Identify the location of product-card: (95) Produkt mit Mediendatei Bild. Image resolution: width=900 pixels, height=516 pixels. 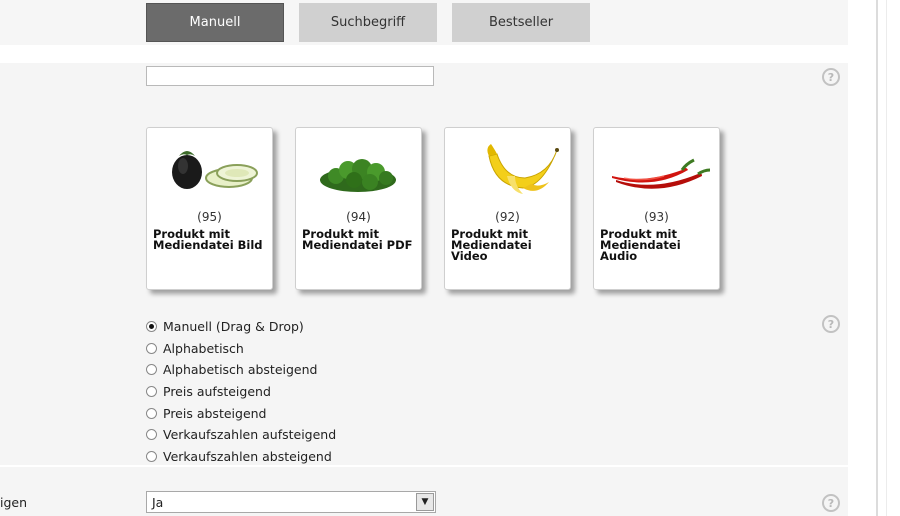
(209, 208).